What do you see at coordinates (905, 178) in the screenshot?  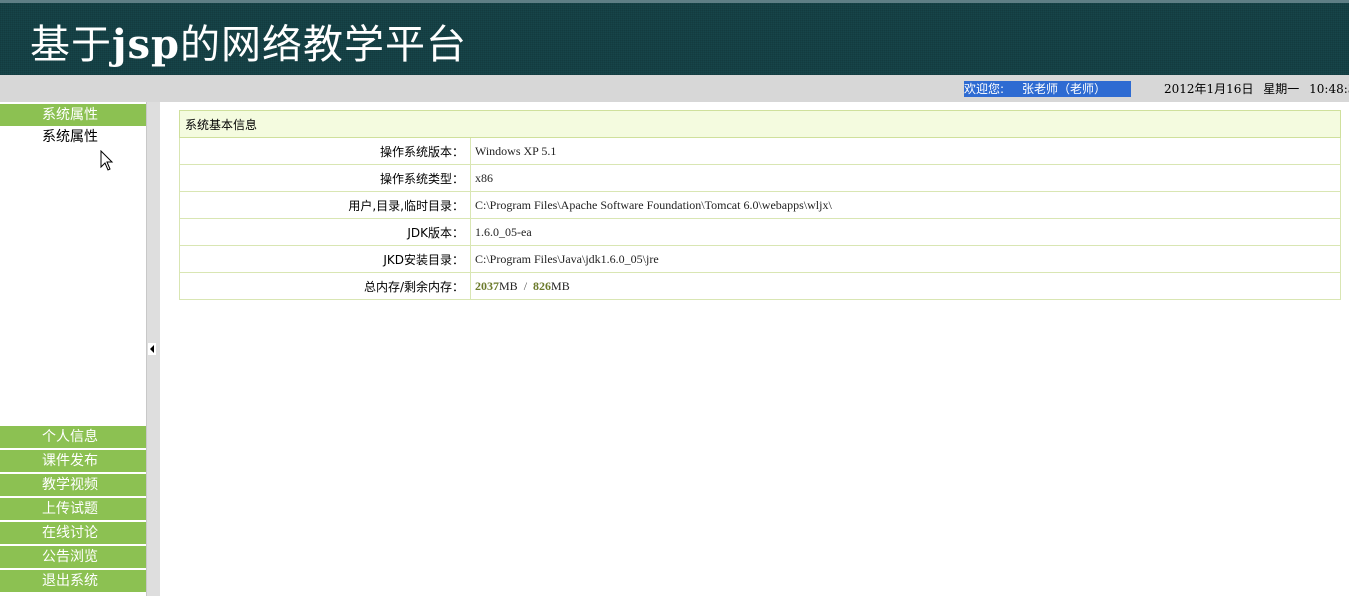 I see `os-type-value: x86` at bounding box center [905, 178].